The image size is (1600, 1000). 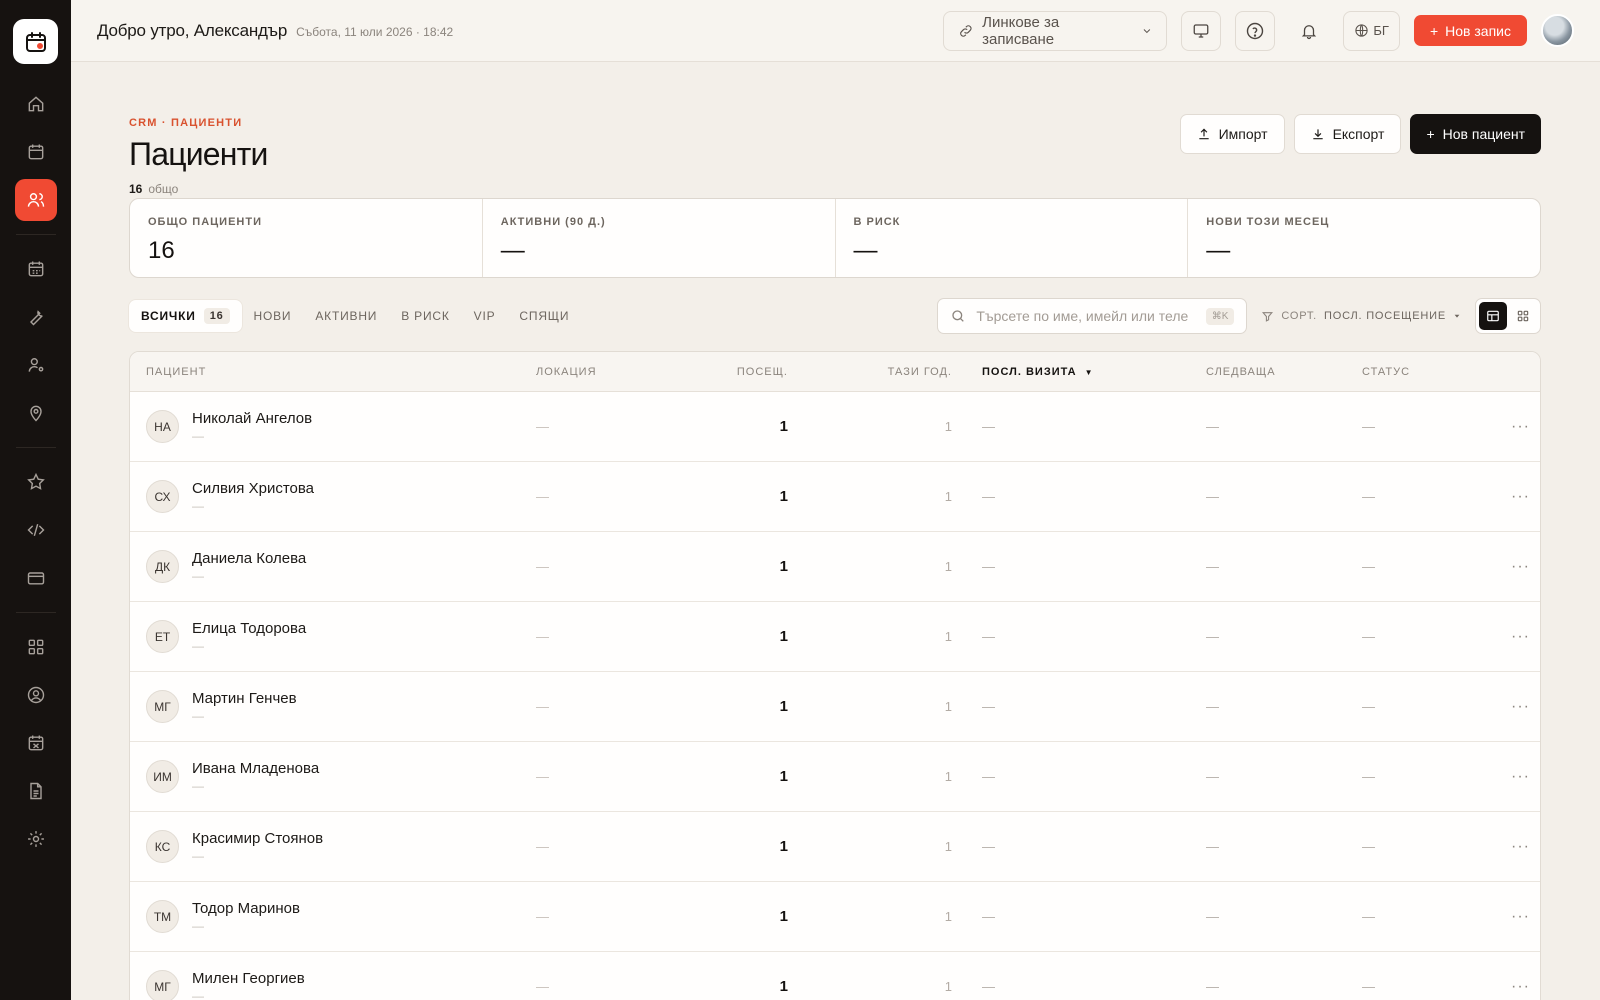 What do you see at coordinates (257, 838) in the screenshot?
I see `patient-name: Красимир Стоянов` at bounding box center [257, 838].